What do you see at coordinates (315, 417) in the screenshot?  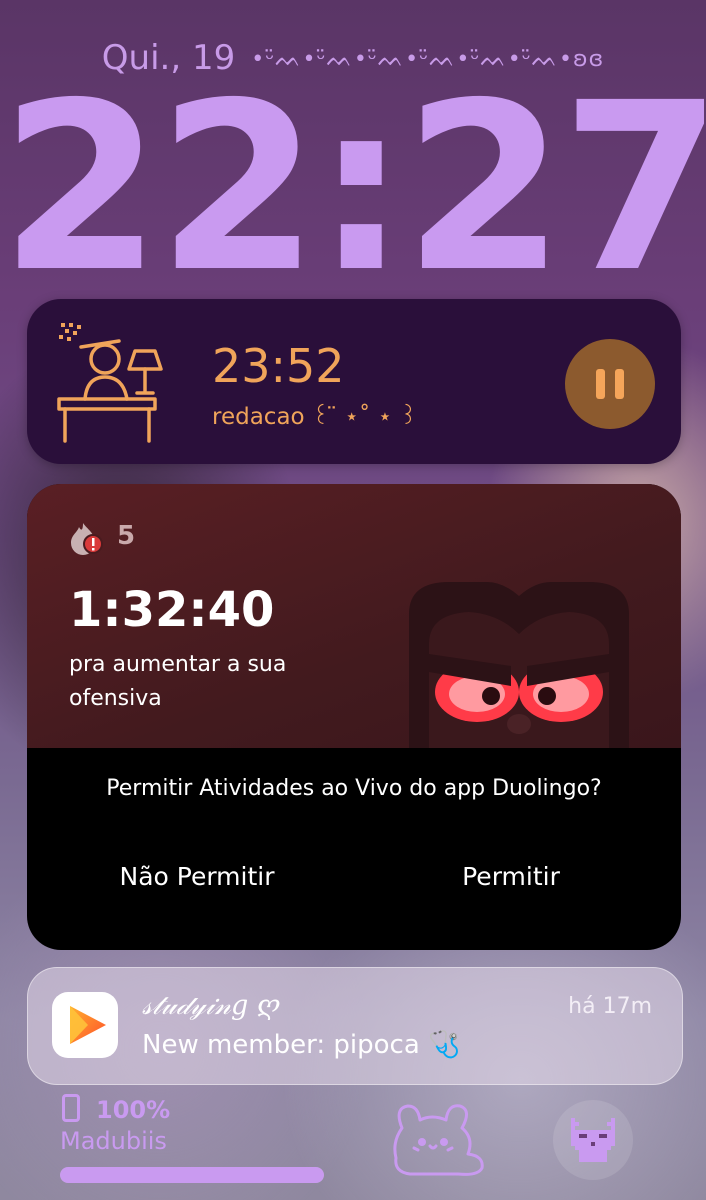 I see `timer-label: redacao ꒰ ̈ ⋆˚ ⋆ ꒱` at bounding box center [315, 417].